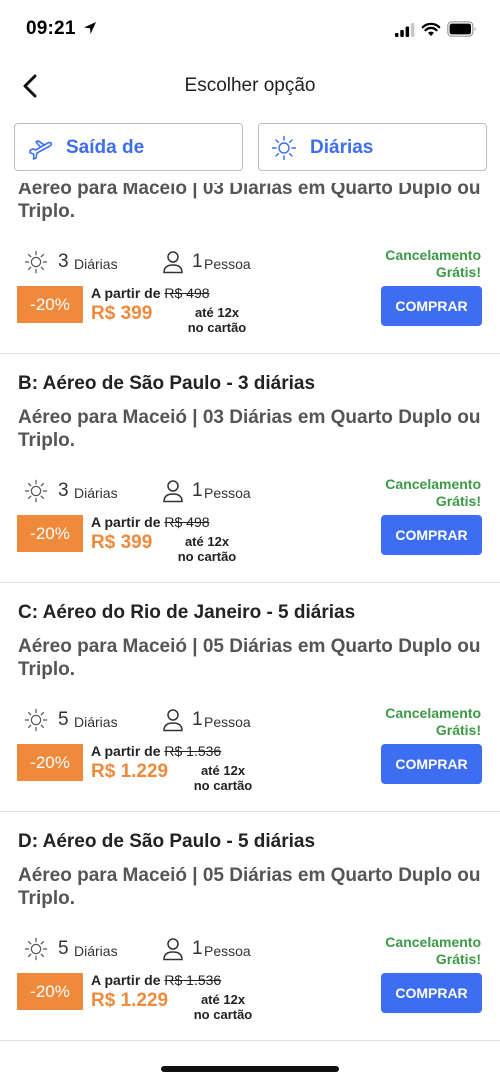 Image resolution: width=500 pixels, height=1082 pixels. What do you see at coordinates (405, 30) in the screenshot?
I see `signal-icon` at bounding box center [405, 30].